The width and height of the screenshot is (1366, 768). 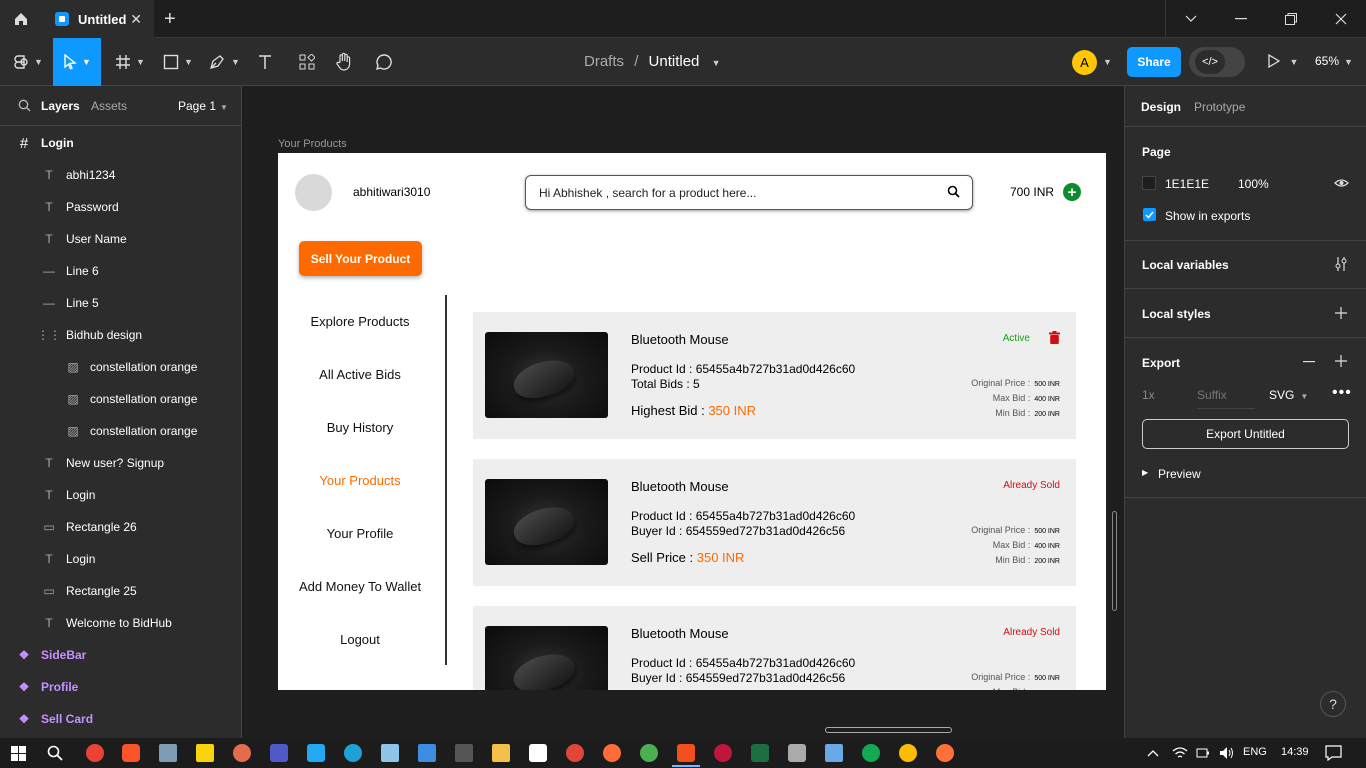 I want to click on user-avatar: A, so click(x=1084, y=62).